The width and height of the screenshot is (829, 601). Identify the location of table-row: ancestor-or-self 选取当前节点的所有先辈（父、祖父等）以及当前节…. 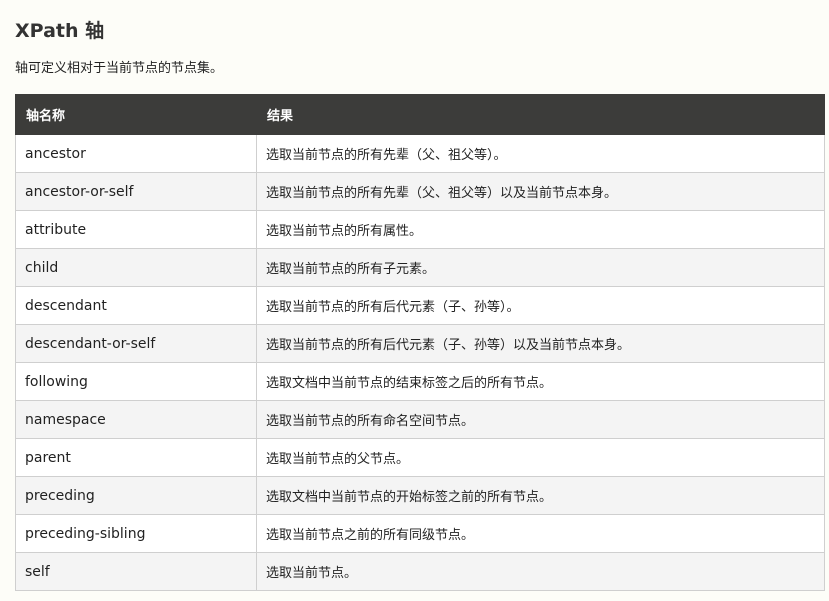
(420, 191).